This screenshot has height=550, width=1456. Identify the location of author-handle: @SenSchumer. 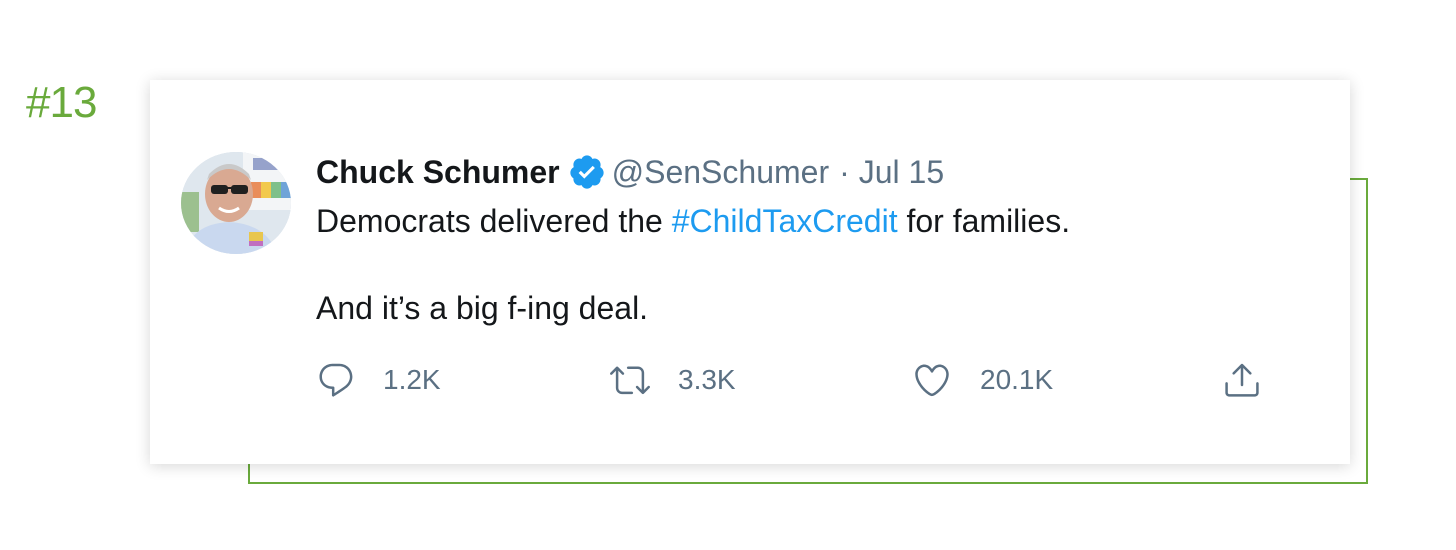
(720, 172).